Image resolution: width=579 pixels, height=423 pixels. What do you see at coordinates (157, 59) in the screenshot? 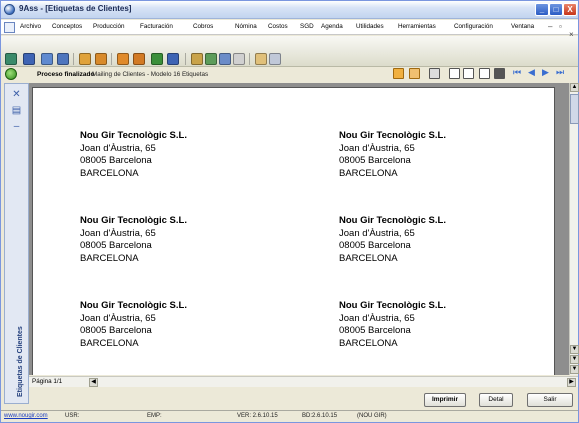
I see `calendar-icon` at bounding box center [157, 59].